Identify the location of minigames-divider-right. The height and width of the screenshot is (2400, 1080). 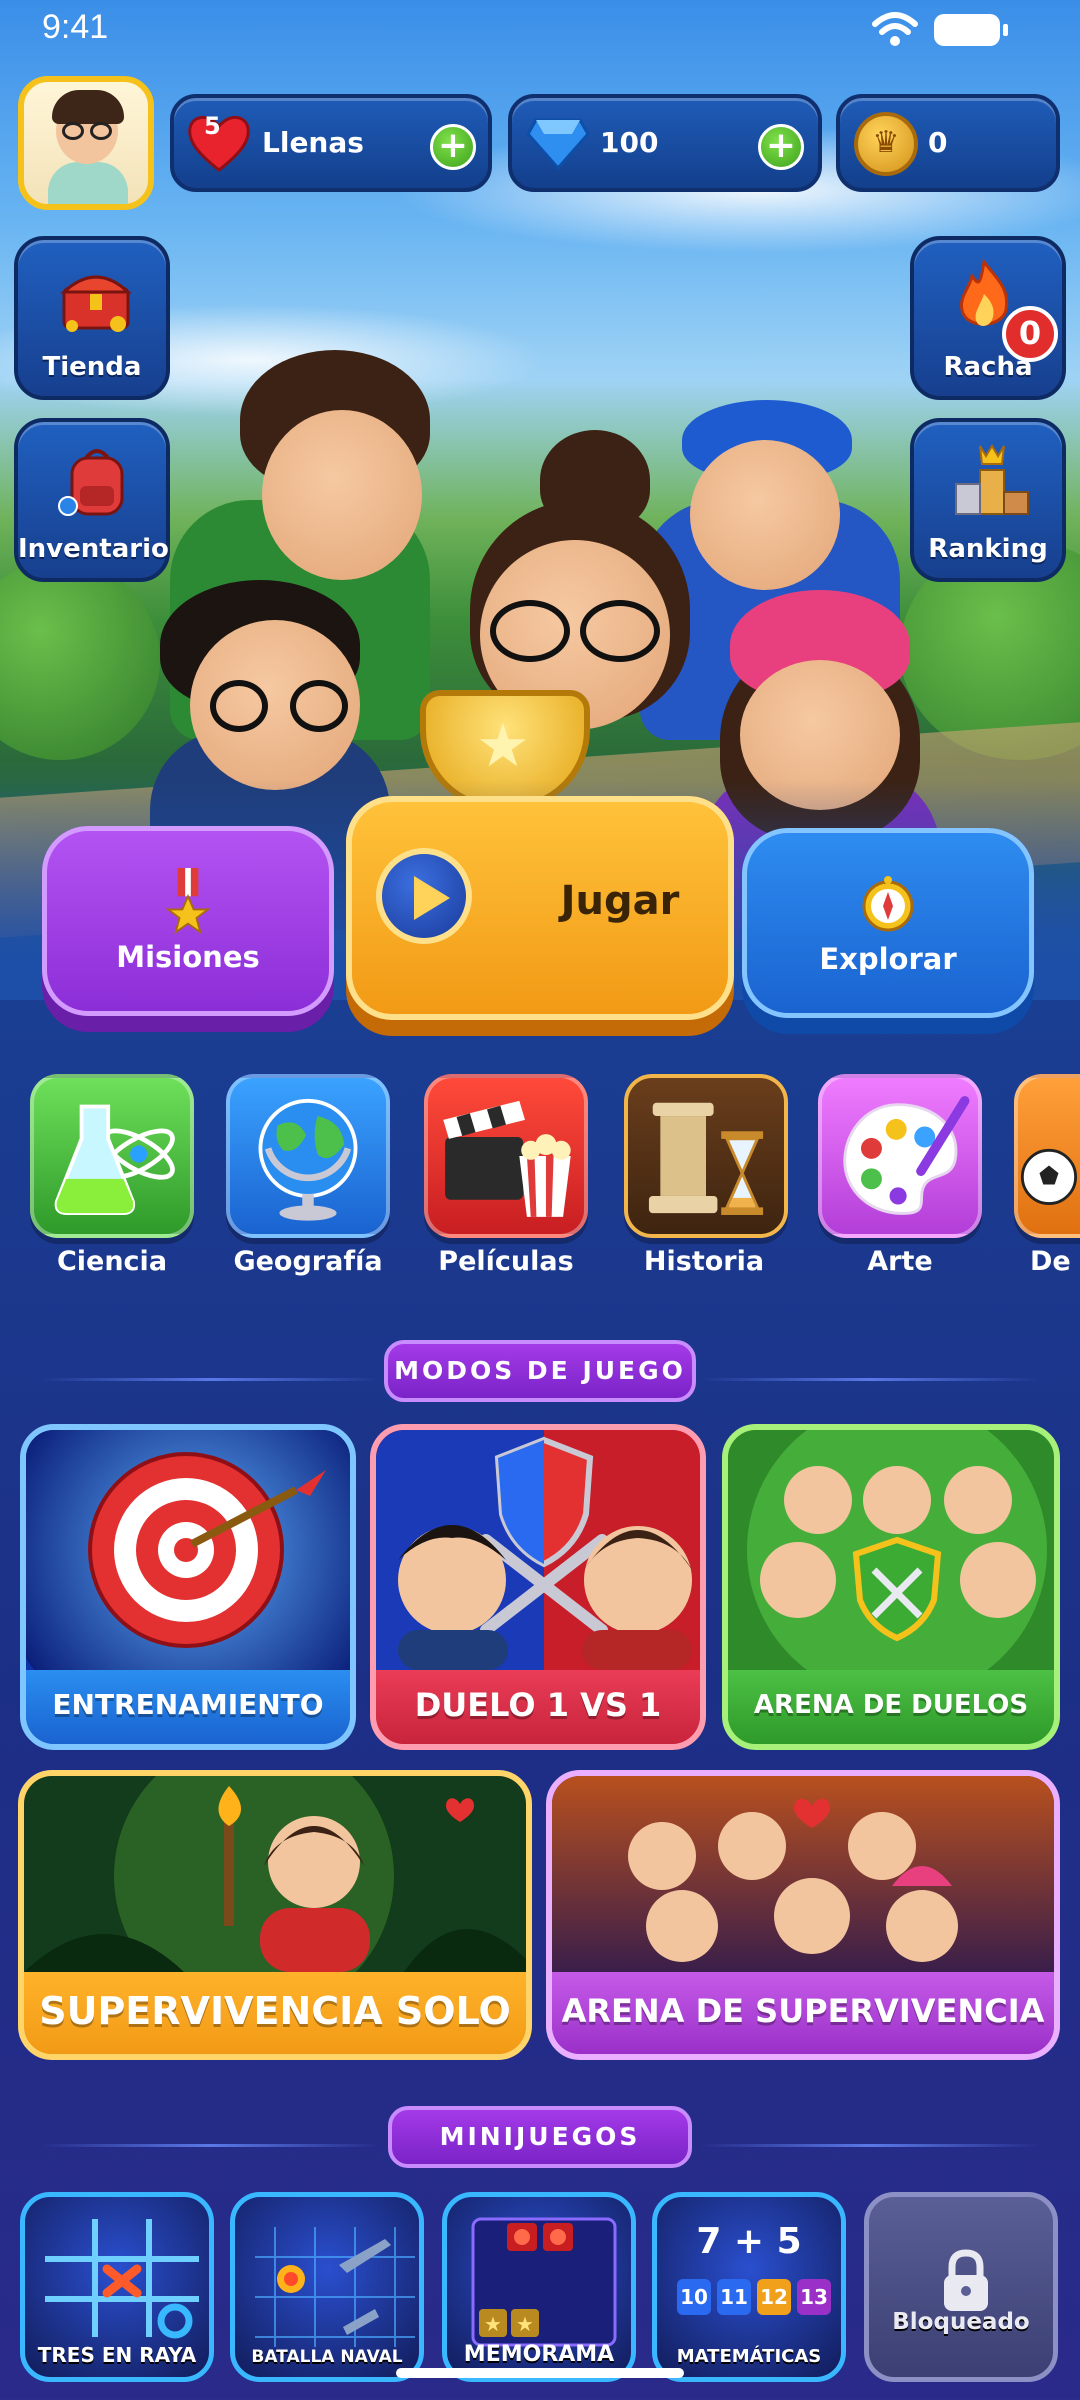
(870, 2145).